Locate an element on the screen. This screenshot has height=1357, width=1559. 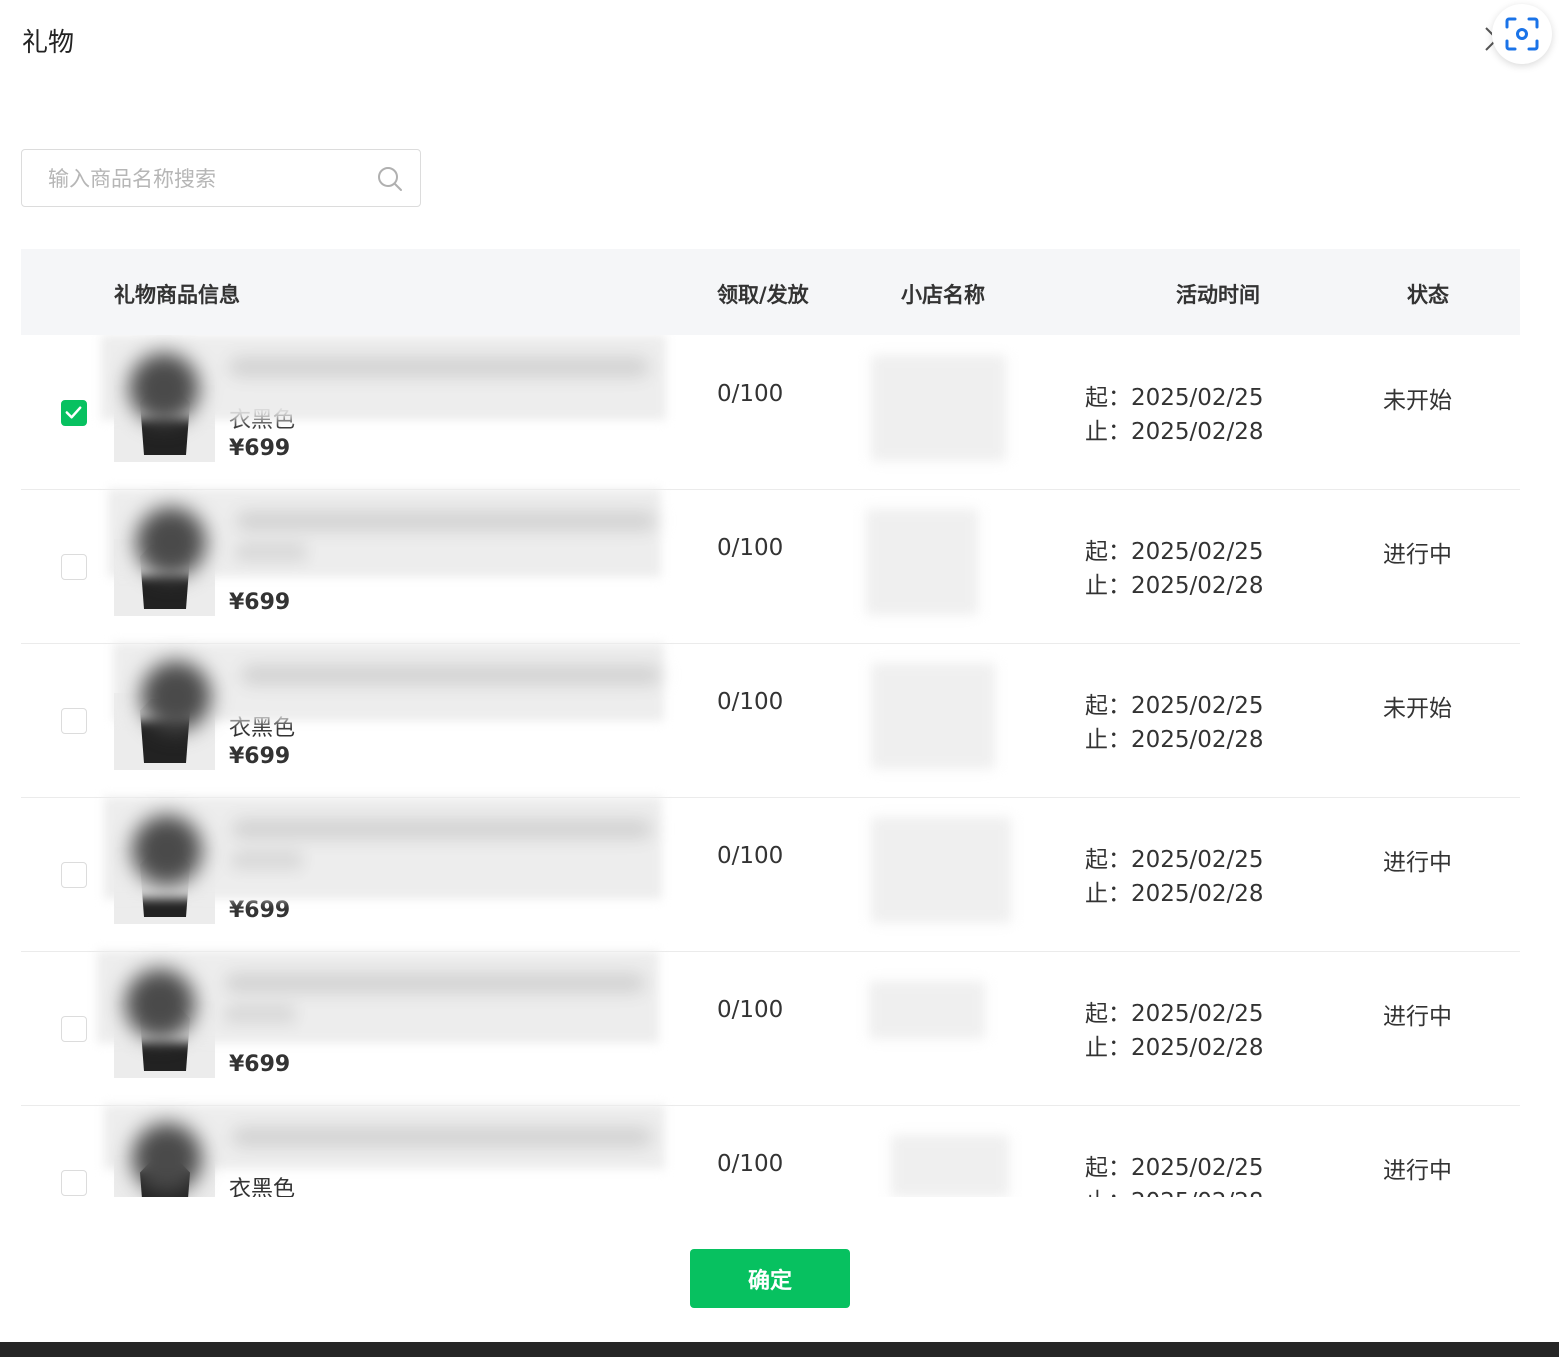
search-icon is located at coordinates (390, 179).